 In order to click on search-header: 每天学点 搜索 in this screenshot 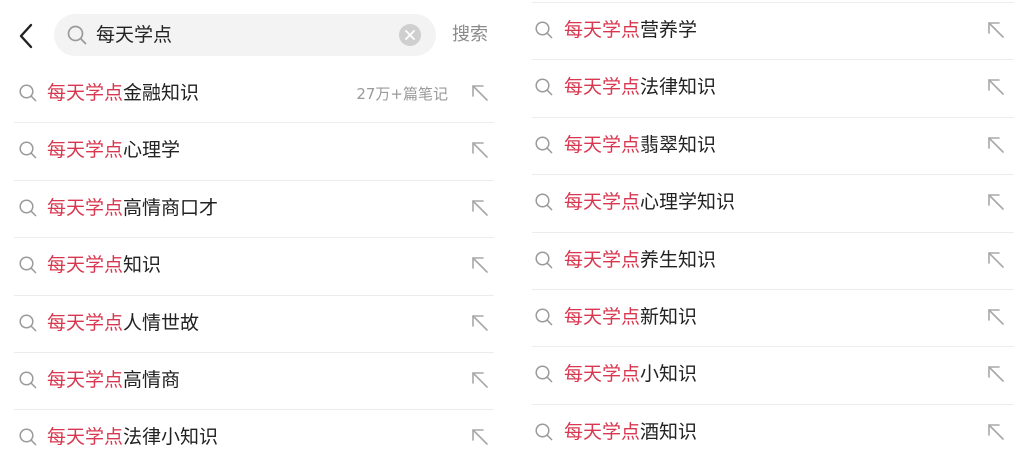, I will do `click(255, 33)`.